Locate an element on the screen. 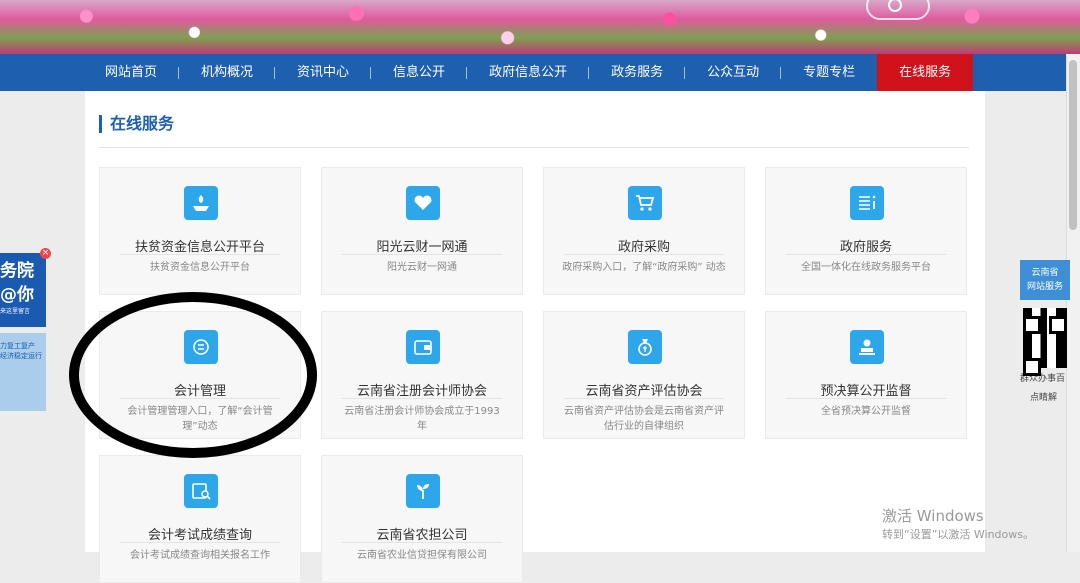 The height and width of the screenshot is (583, 1080). ad-text: 力复工复产 is located at coordinates (17, 346).